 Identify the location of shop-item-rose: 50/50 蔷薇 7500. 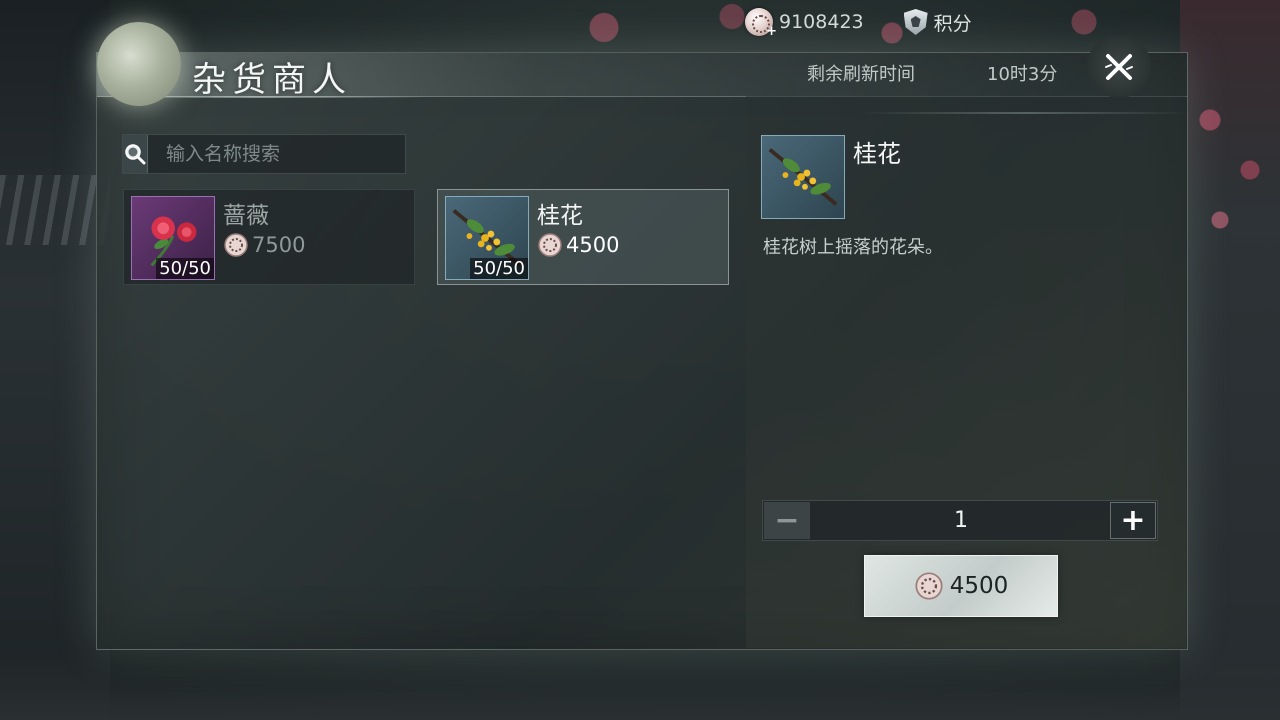
(269, 237).